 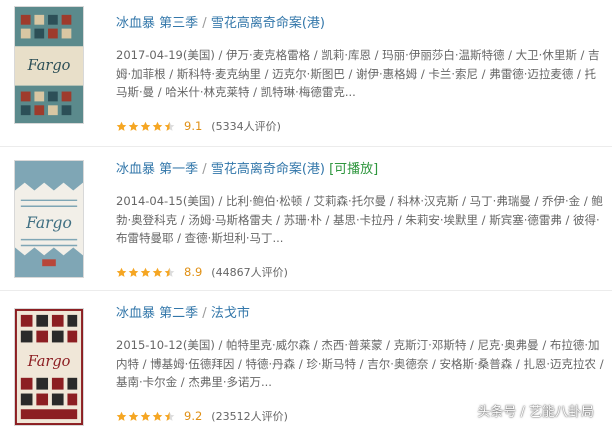 I want to click on watermark: 头条号 / 艺能八卦局, so click(x=524, y=410).